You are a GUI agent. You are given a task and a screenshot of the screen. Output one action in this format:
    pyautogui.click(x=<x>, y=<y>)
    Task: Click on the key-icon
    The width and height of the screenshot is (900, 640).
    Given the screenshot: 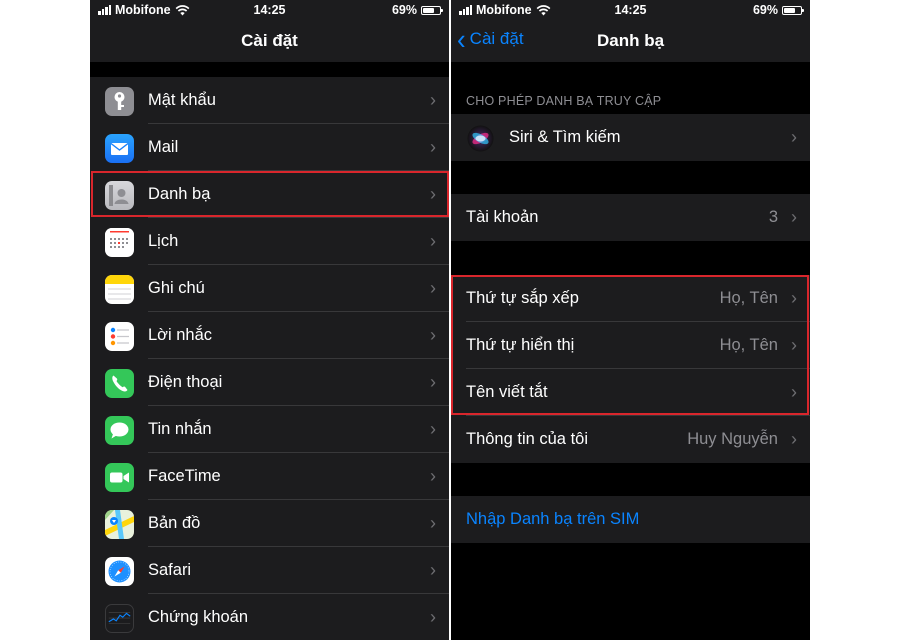 What is the action you would take?
    pyautogui.click(x=119, y=101)
    